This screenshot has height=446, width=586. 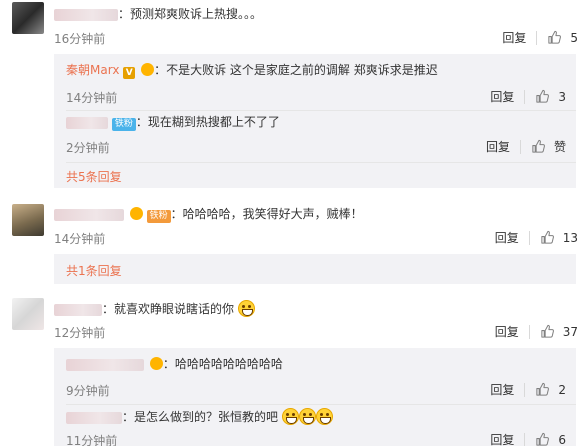 What do you see at coordinates (559, 147) in the screenshot?
I see `like-label: 赞` at bounding box center [559, 147].